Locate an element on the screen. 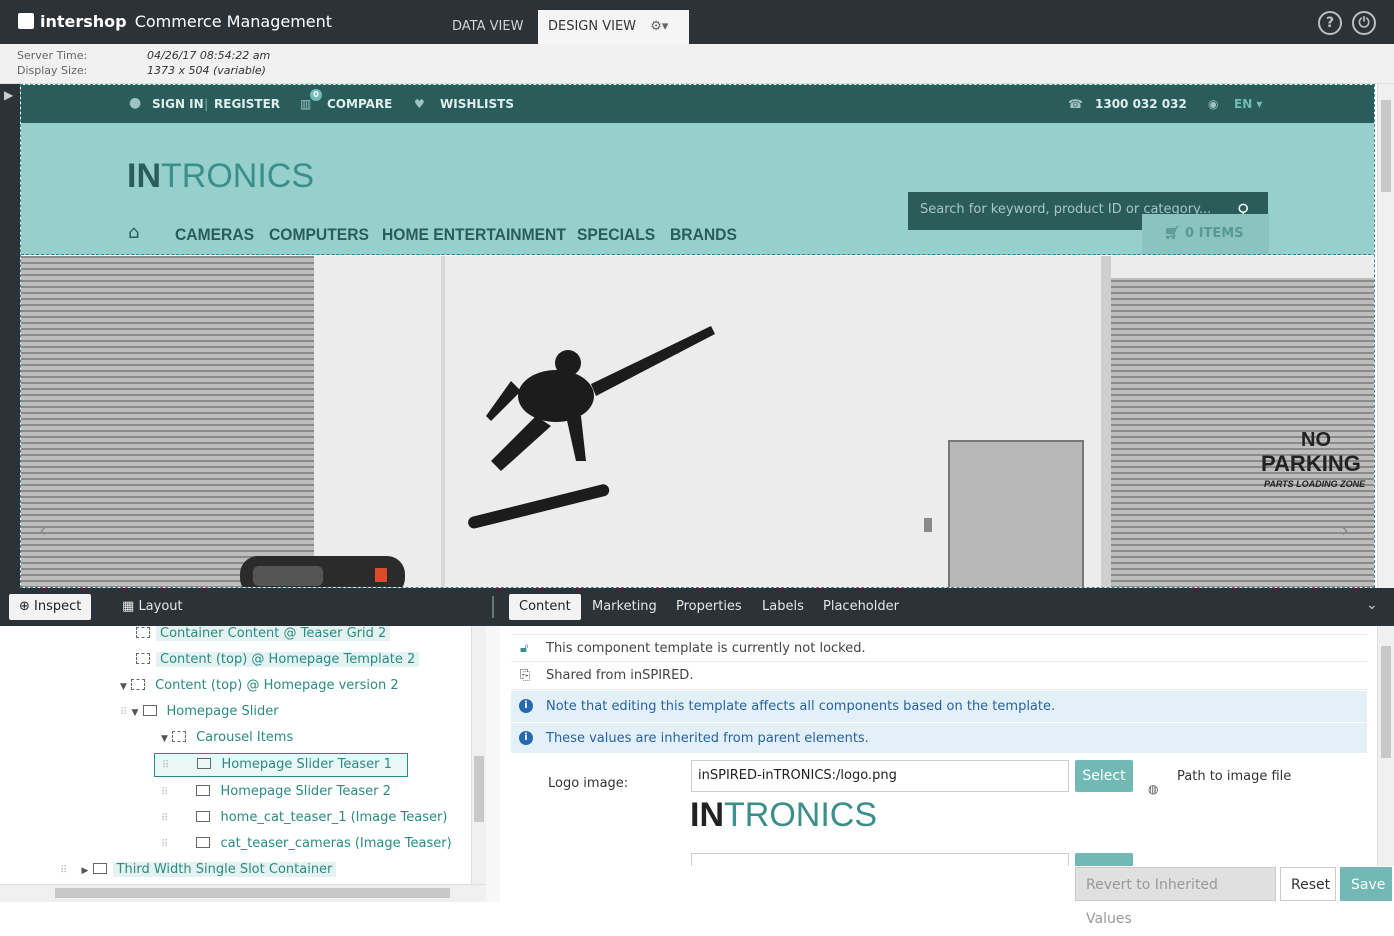 The image size is (1394, 936). tree-node-label: Carousel Items is located at coordinates (245, 737).